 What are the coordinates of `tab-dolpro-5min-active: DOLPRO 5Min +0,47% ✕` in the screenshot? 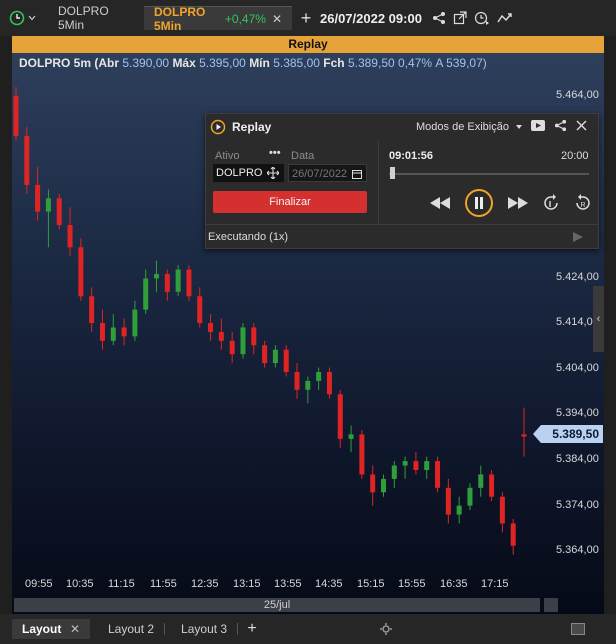 It's located at (218, 18).